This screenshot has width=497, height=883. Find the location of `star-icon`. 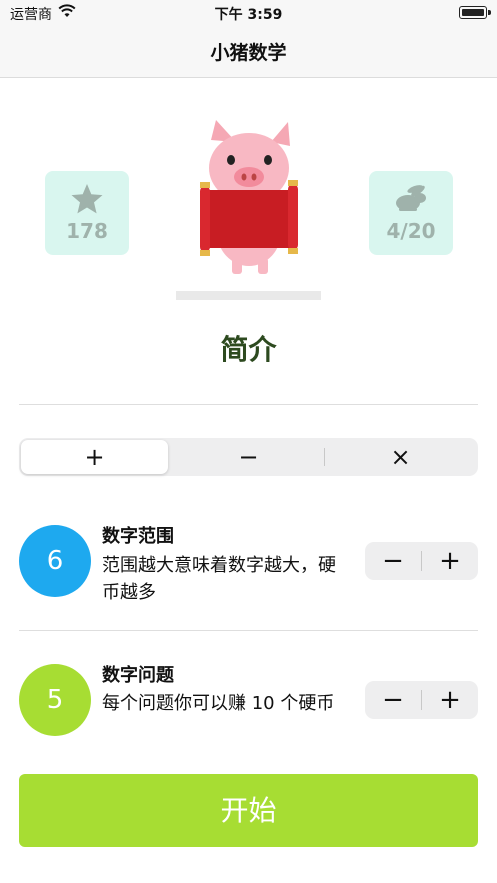

star-icon is located at coordinates (87, 199).